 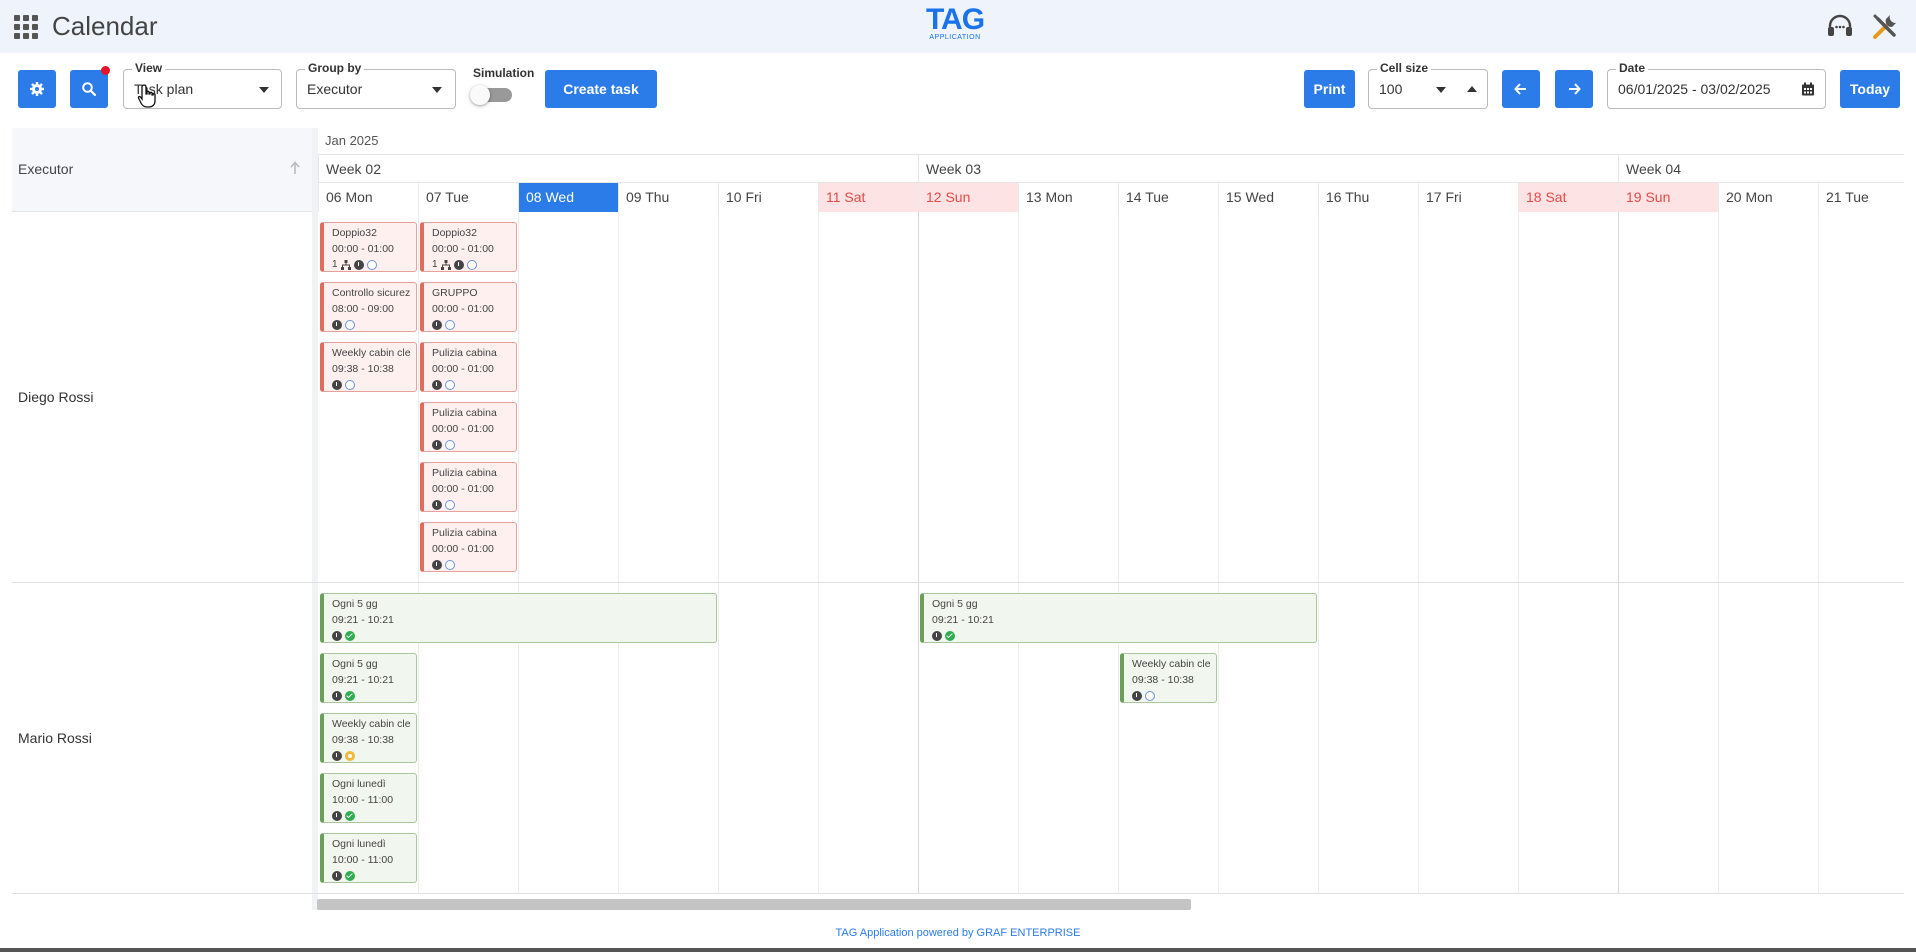 I want to click on horizontal-scrollbar, so click(x=754, y=904).